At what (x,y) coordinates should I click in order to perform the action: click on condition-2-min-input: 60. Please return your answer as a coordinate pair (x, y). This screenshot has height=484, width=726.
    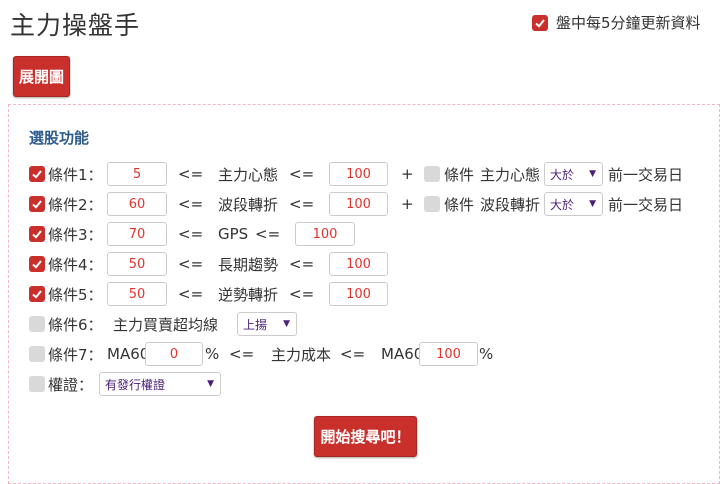
    Looking at the image, I should click on (137, 204).